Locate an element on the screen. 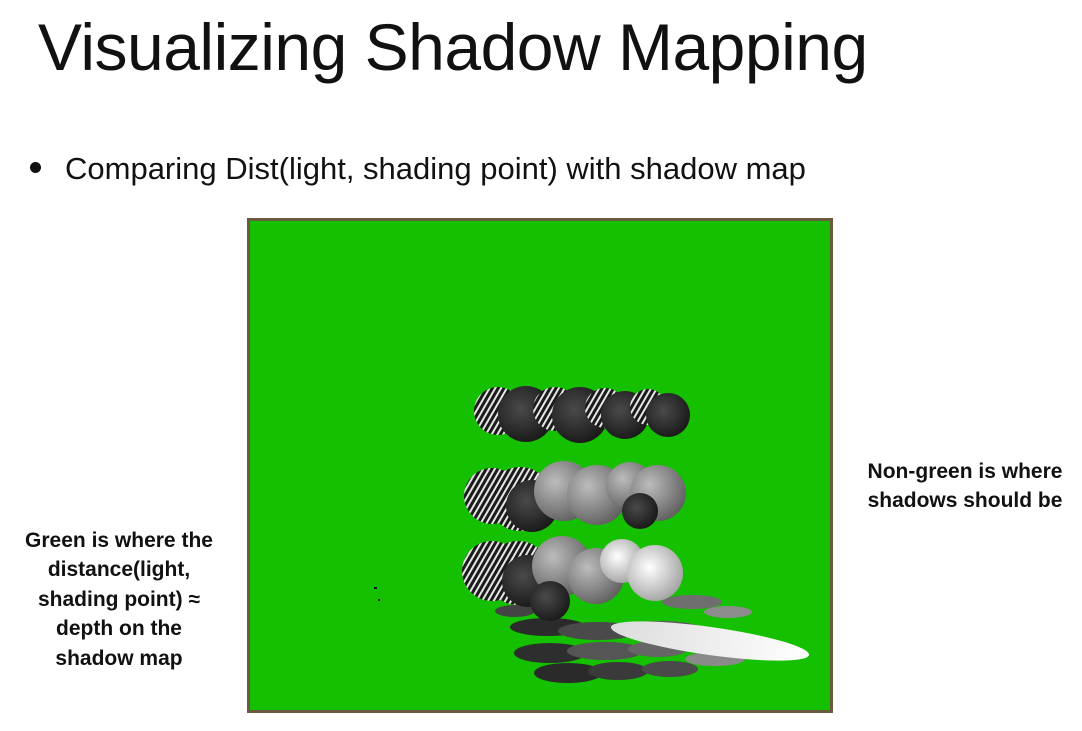 This screenshot has height=731, width=1082. sphere-row-middle is located at coordinates (575, 496).